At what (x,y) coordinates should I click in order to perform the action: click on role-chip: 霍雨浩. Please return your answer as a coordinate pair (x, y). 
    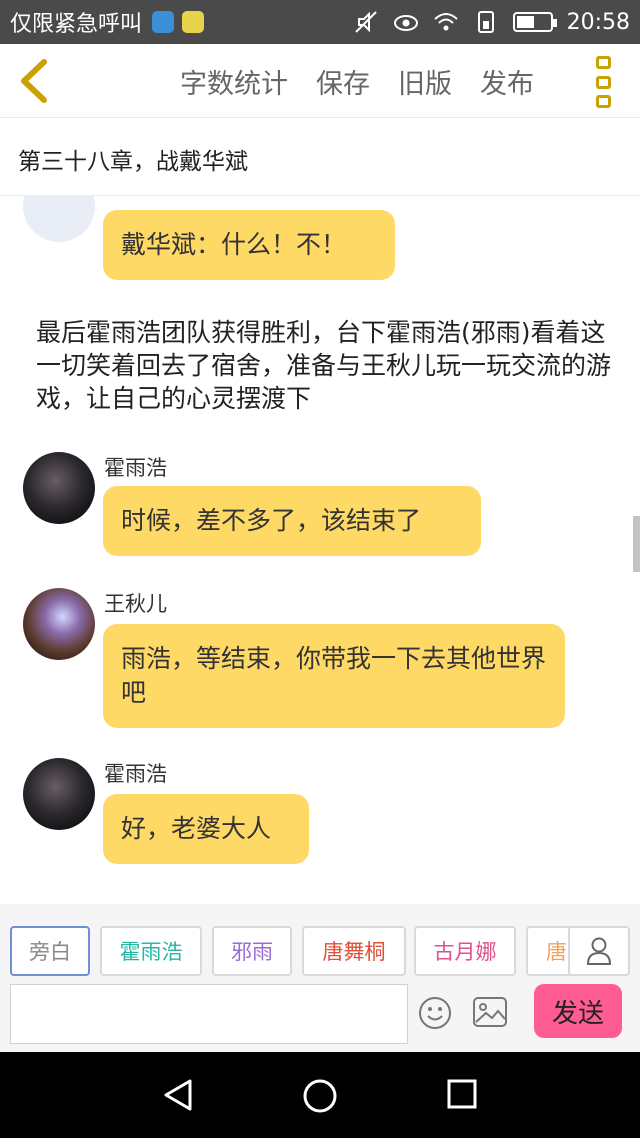
    Looking at the image, I should click on (151, 951).